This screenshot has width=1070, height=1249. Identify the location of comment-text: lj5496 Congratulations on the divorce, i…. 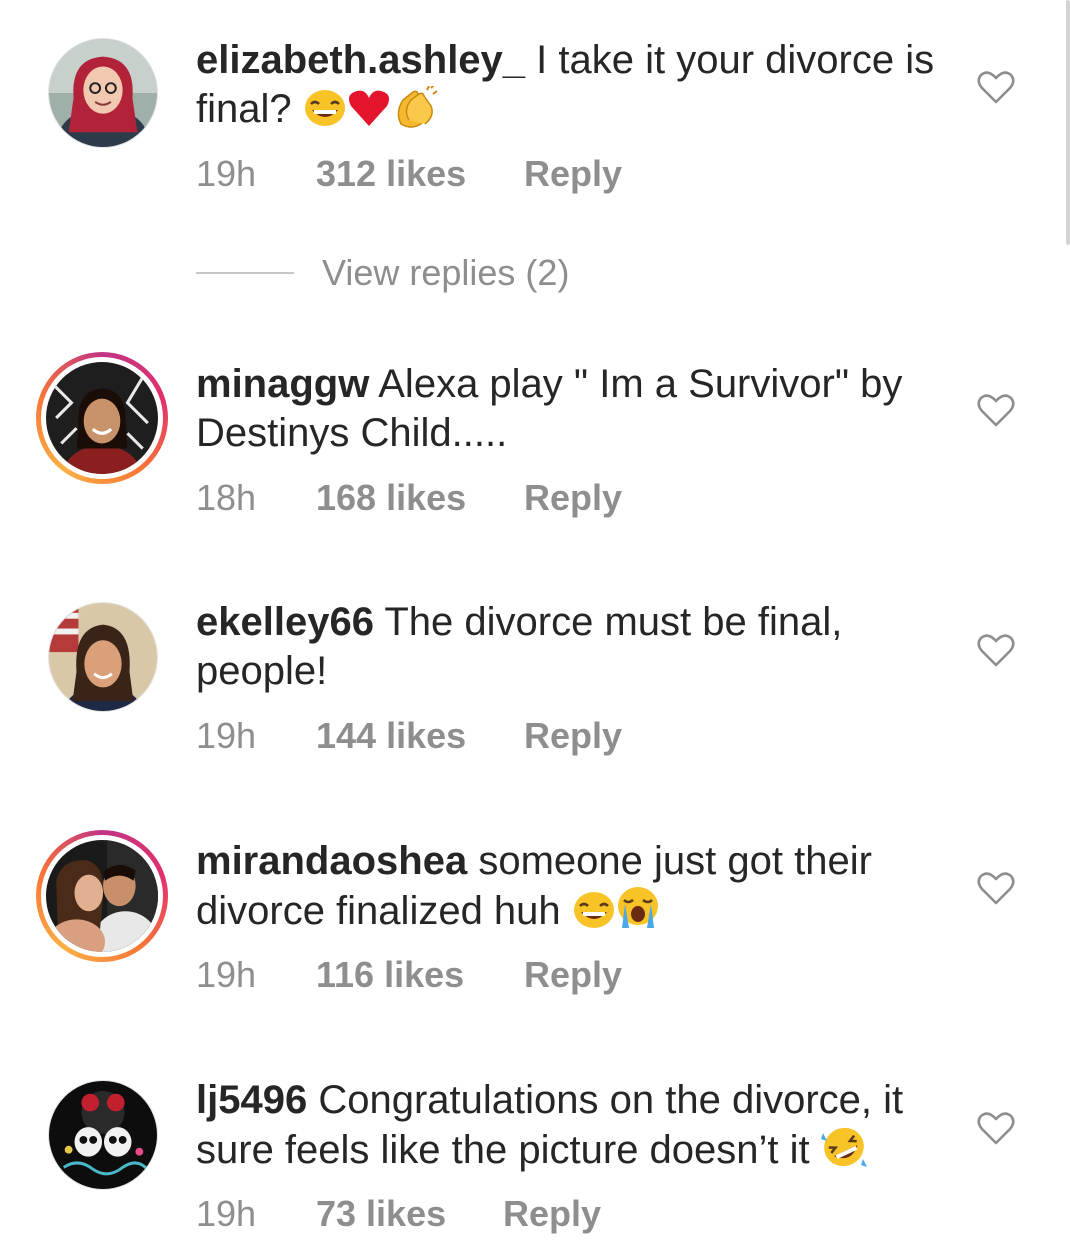
(566, 1128).